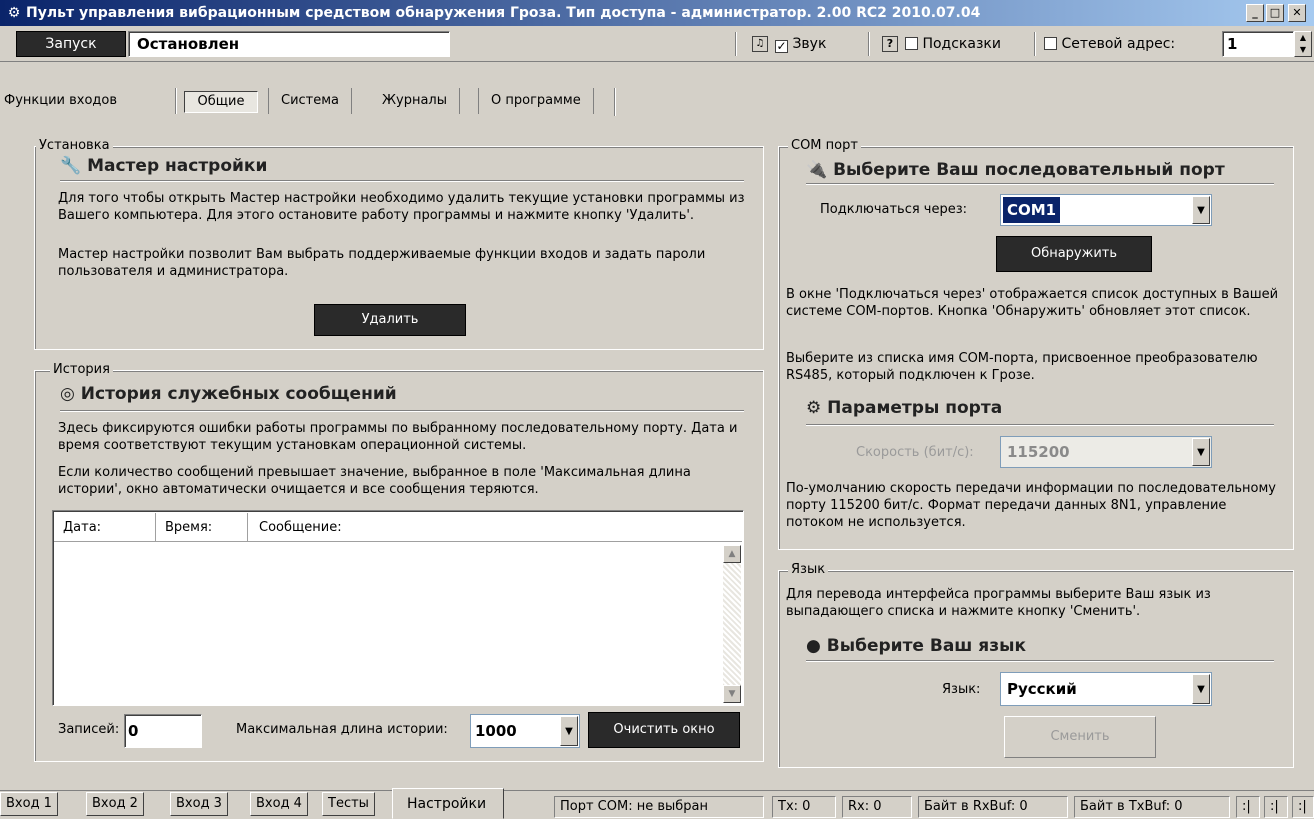  What do you see at coordinates (915, 408) in the screenshot?
I see `params-heading-text: Параметры порта` at bounding box center [915, 408].